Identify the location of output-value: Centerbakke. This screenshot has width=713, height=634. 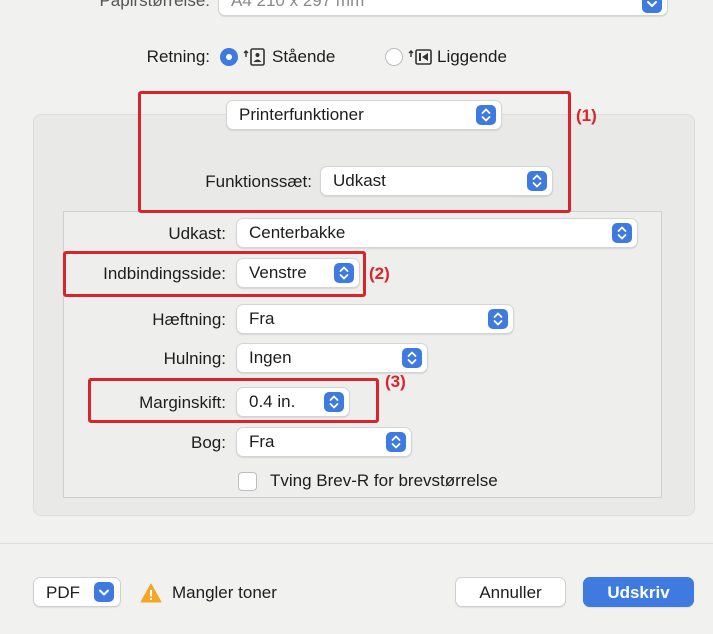
(297, 232).